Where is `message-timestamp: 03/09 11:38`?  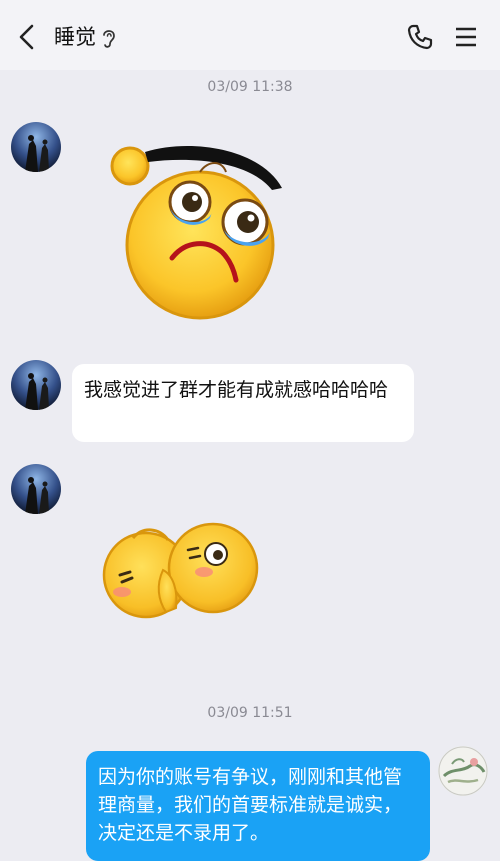
message-timestamp: 03/09 11:38 is located at coordinates (250, 87).